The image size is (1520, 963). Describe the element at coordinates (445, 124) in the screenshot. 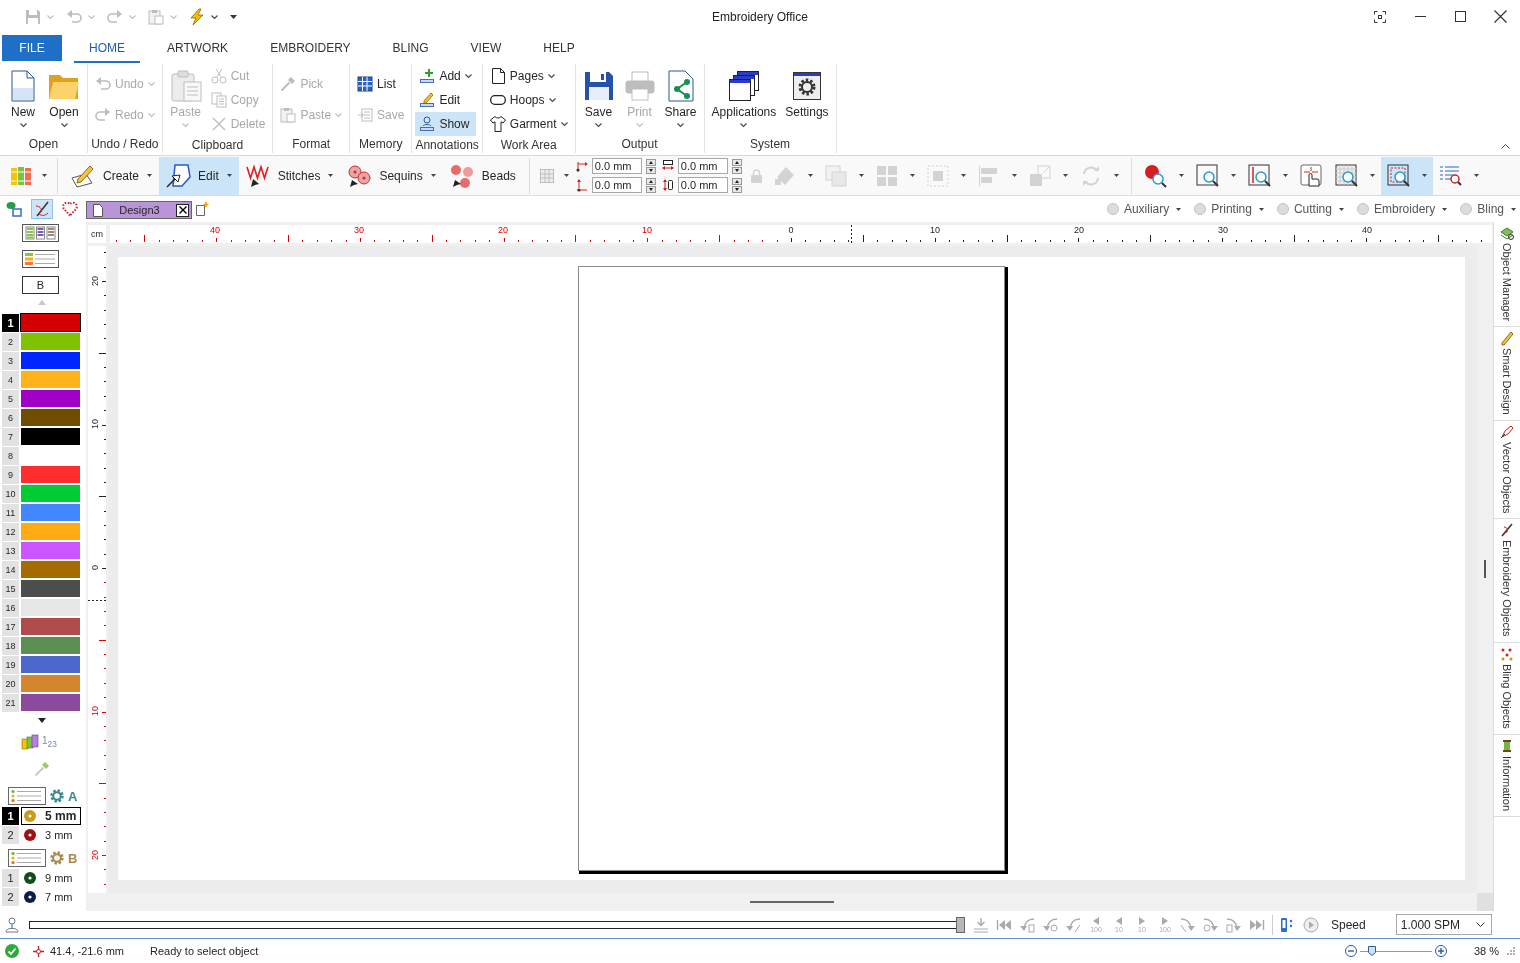

I see `show-annotations-button: Show` at that location.